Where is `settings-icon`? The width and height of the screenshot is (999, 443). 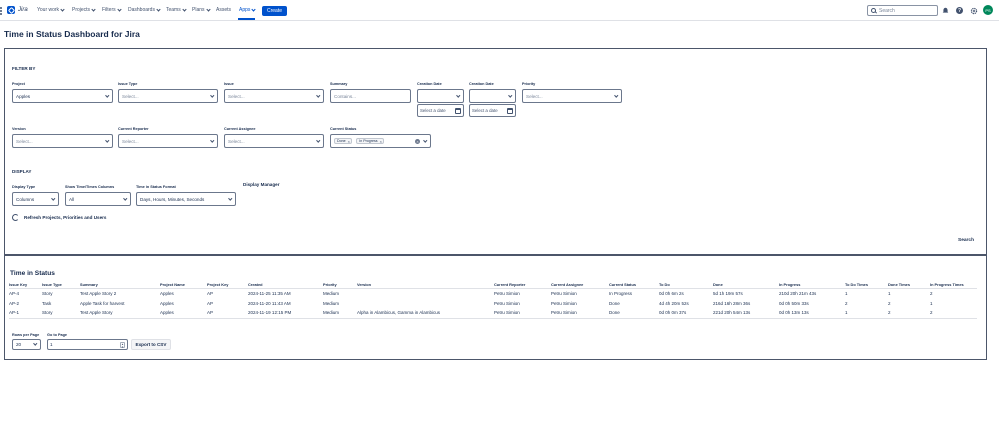
settings-icon is located at coordinates (973, 10).